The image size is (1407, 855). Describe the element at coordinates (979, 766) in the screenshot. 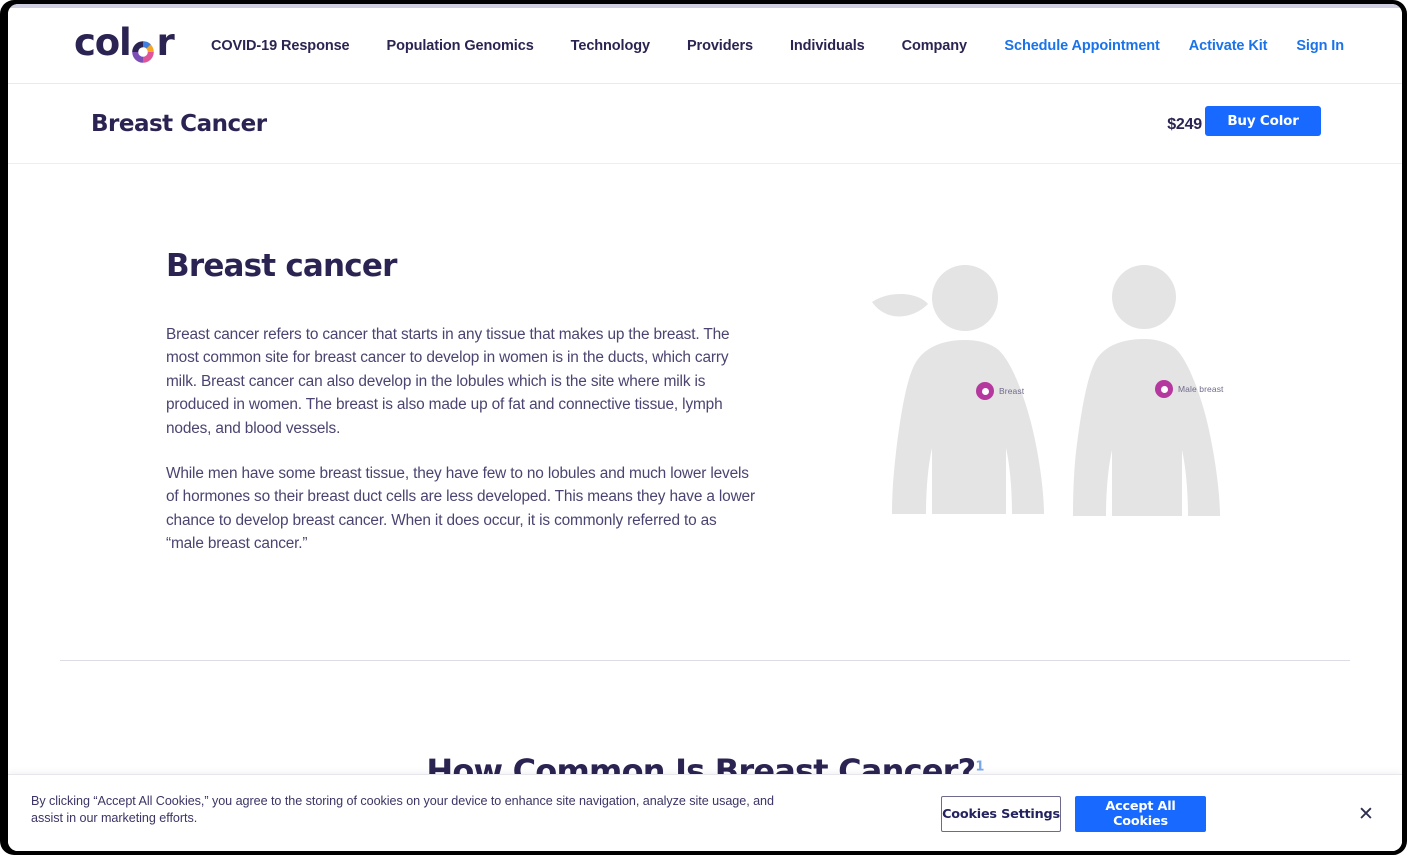

I see `footnote-marker: 1` at that location.